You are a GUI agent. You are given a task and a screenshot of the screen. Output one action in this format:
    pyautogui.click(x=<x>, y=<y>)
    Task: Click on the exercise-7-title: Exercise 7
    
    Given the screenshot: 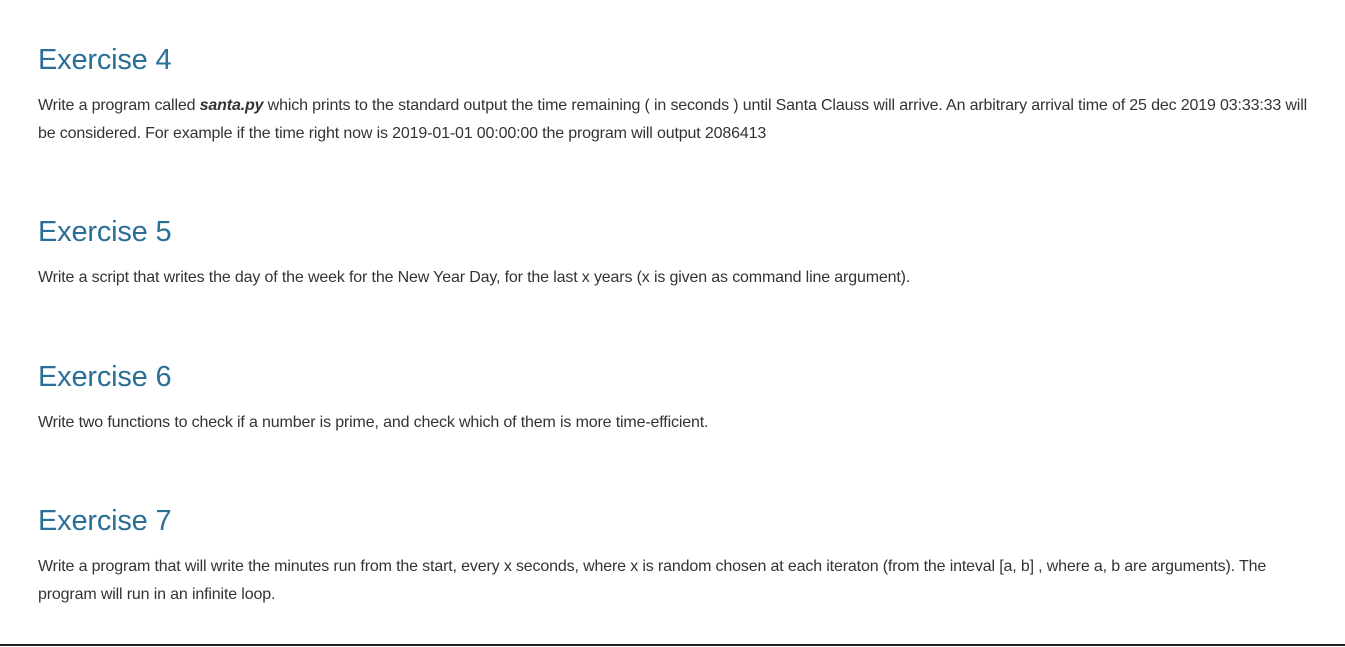 What is the action you would take?
    pyautogui.click(x=105, y=521)
    